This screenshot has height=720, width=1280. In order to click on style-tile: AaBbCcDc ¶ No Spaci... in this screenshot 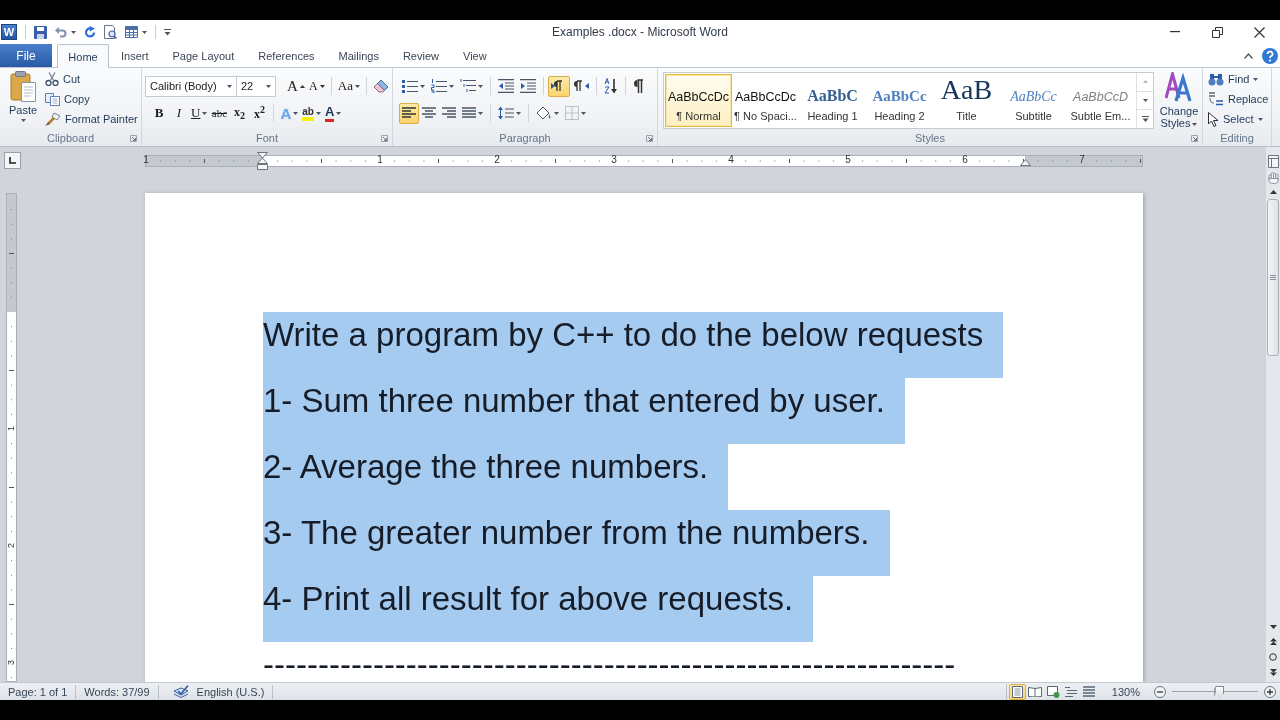, I will do `click(765, 100)`.